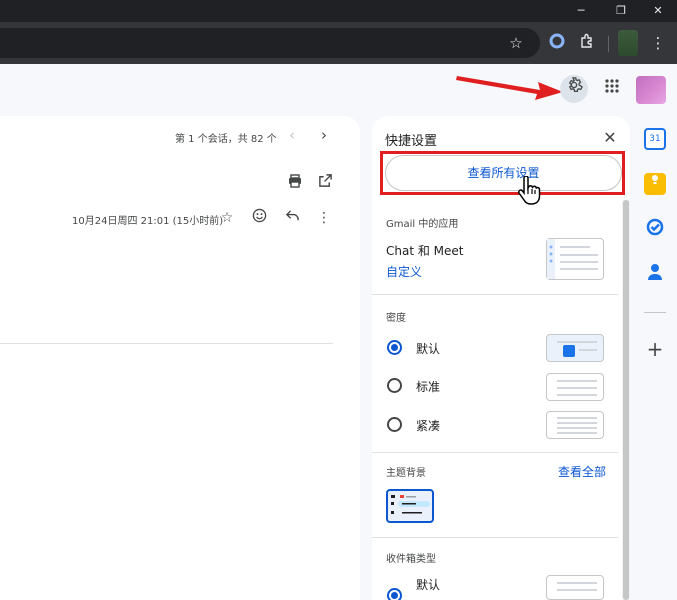 The width and height of the screenshot is (677, 600). I want to click on star-icon: ☆, so click(227, 218).